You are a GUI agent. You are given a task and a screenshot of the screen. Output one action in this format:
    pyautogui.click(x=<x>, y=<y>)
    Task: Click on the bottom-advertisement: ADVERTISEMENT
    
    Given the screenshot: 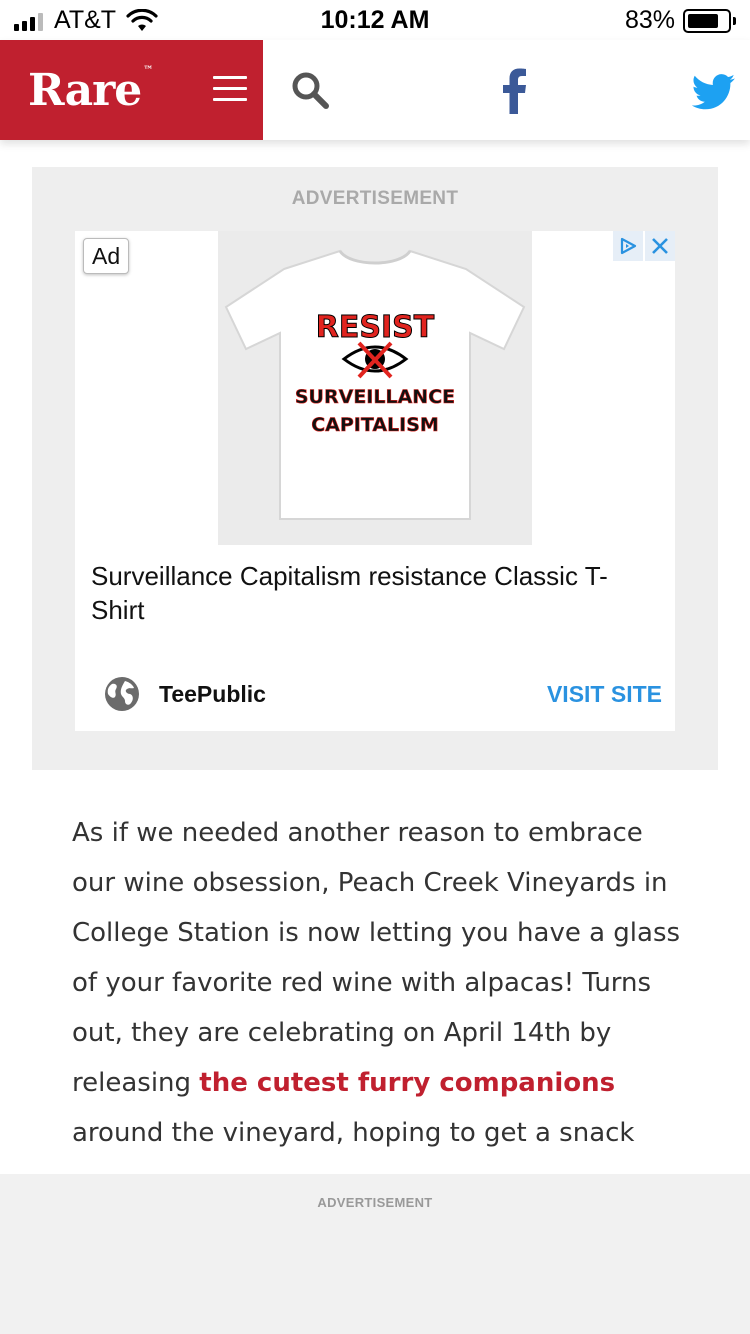 What is the action you would take?
    pyautogui.click(x=375, y=1254)
    